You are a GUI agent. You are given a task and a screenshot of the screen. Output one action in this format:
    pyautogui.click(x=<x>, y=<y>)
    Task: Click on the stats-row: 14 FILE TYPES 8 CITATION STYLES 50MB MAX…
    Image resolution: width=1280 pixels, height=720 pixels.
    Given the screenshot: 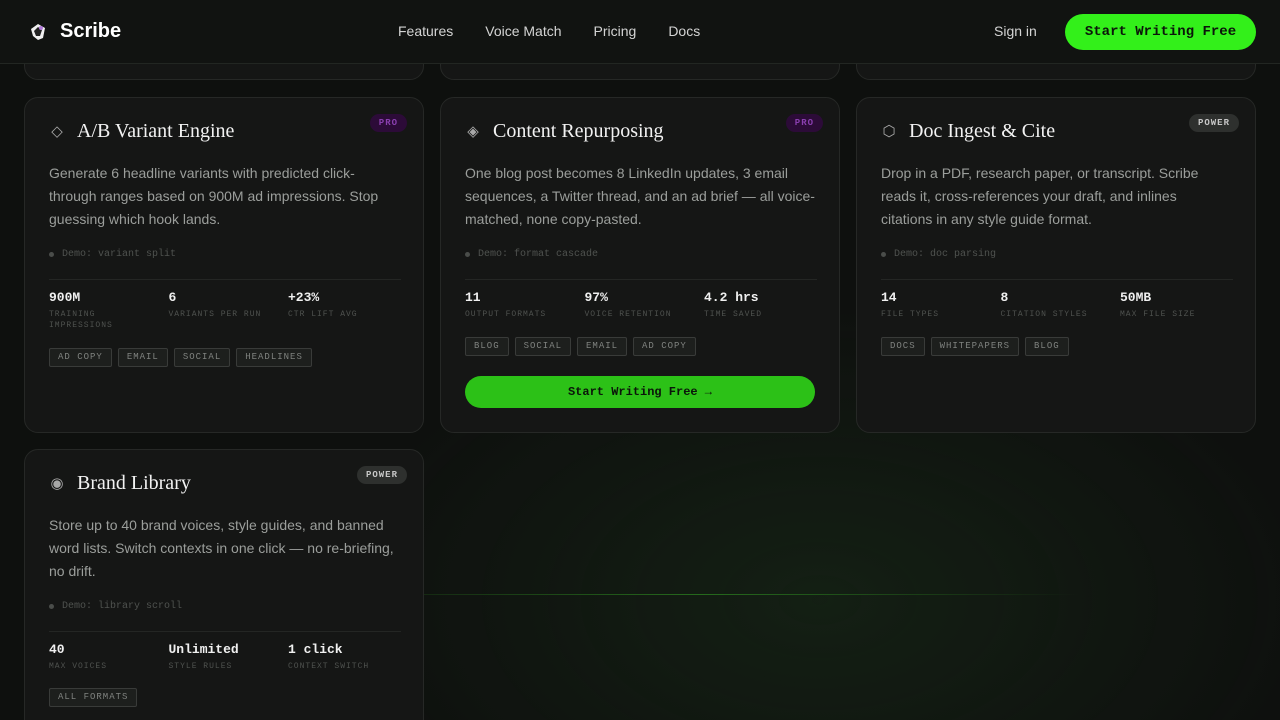 What is the action you would take?
    pyautogui.click(x=1061, y=305)
    